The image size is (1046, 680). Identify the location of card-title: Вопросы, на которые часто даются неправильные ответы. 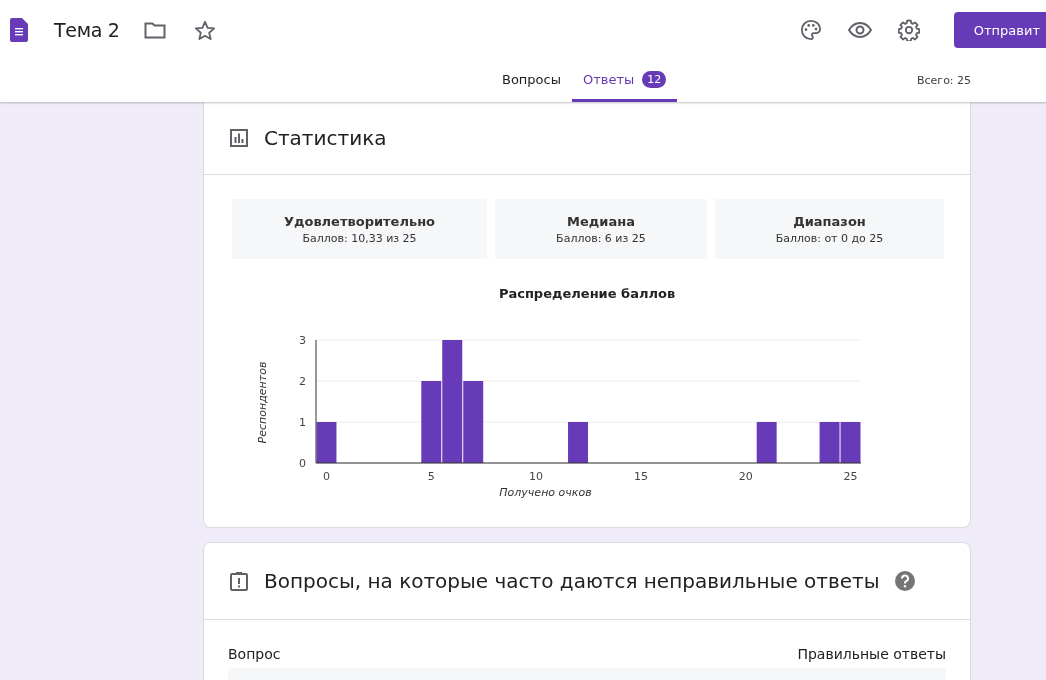
(572, 581).